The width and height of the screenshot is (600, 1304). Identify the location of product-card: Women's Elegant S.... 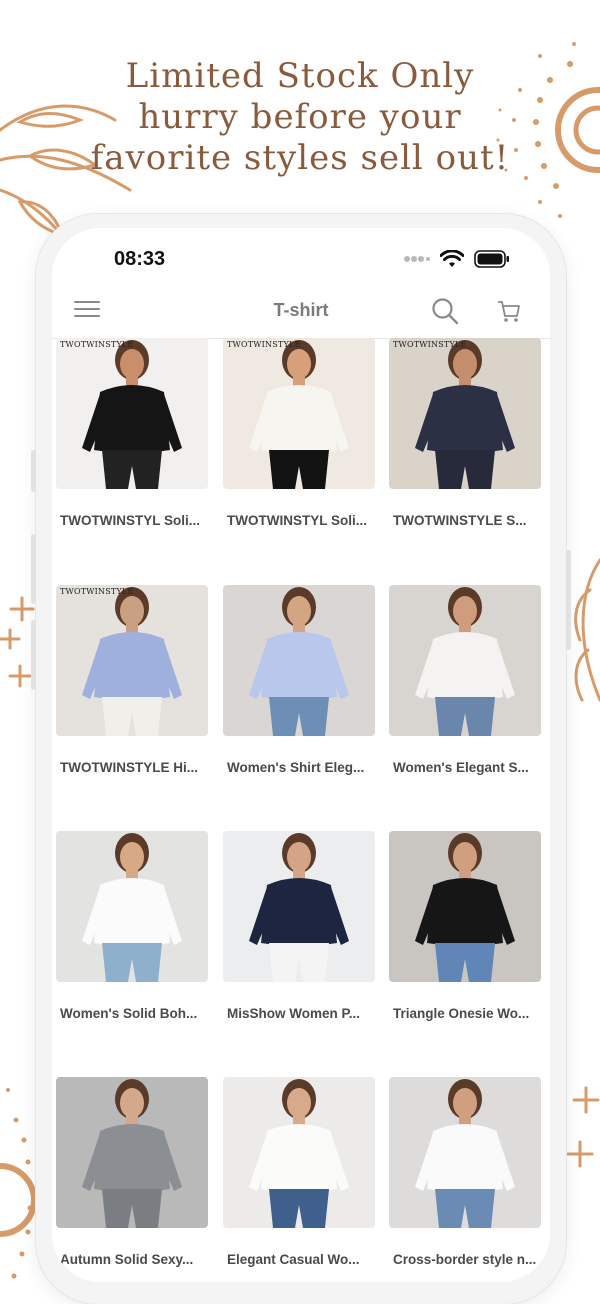
(465, 680).